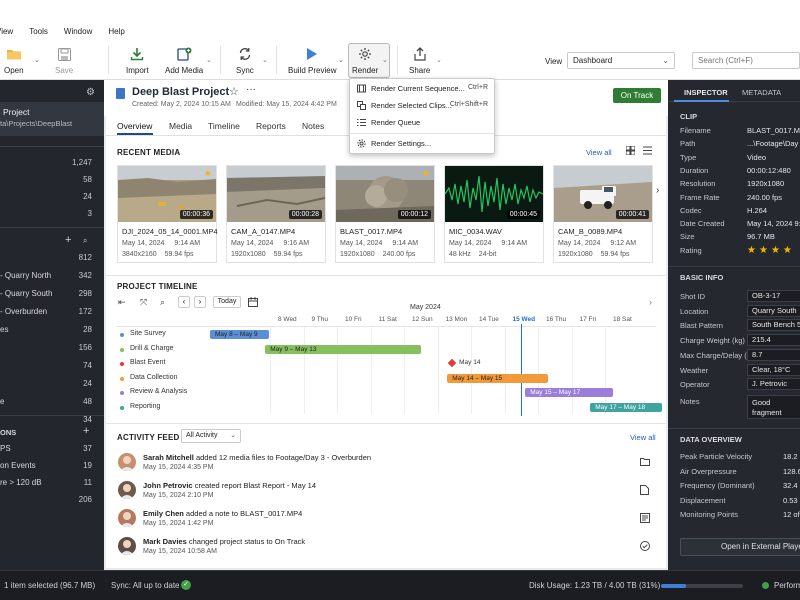  I want to click on basic-info-field: Quarry South, so click(773, 310).